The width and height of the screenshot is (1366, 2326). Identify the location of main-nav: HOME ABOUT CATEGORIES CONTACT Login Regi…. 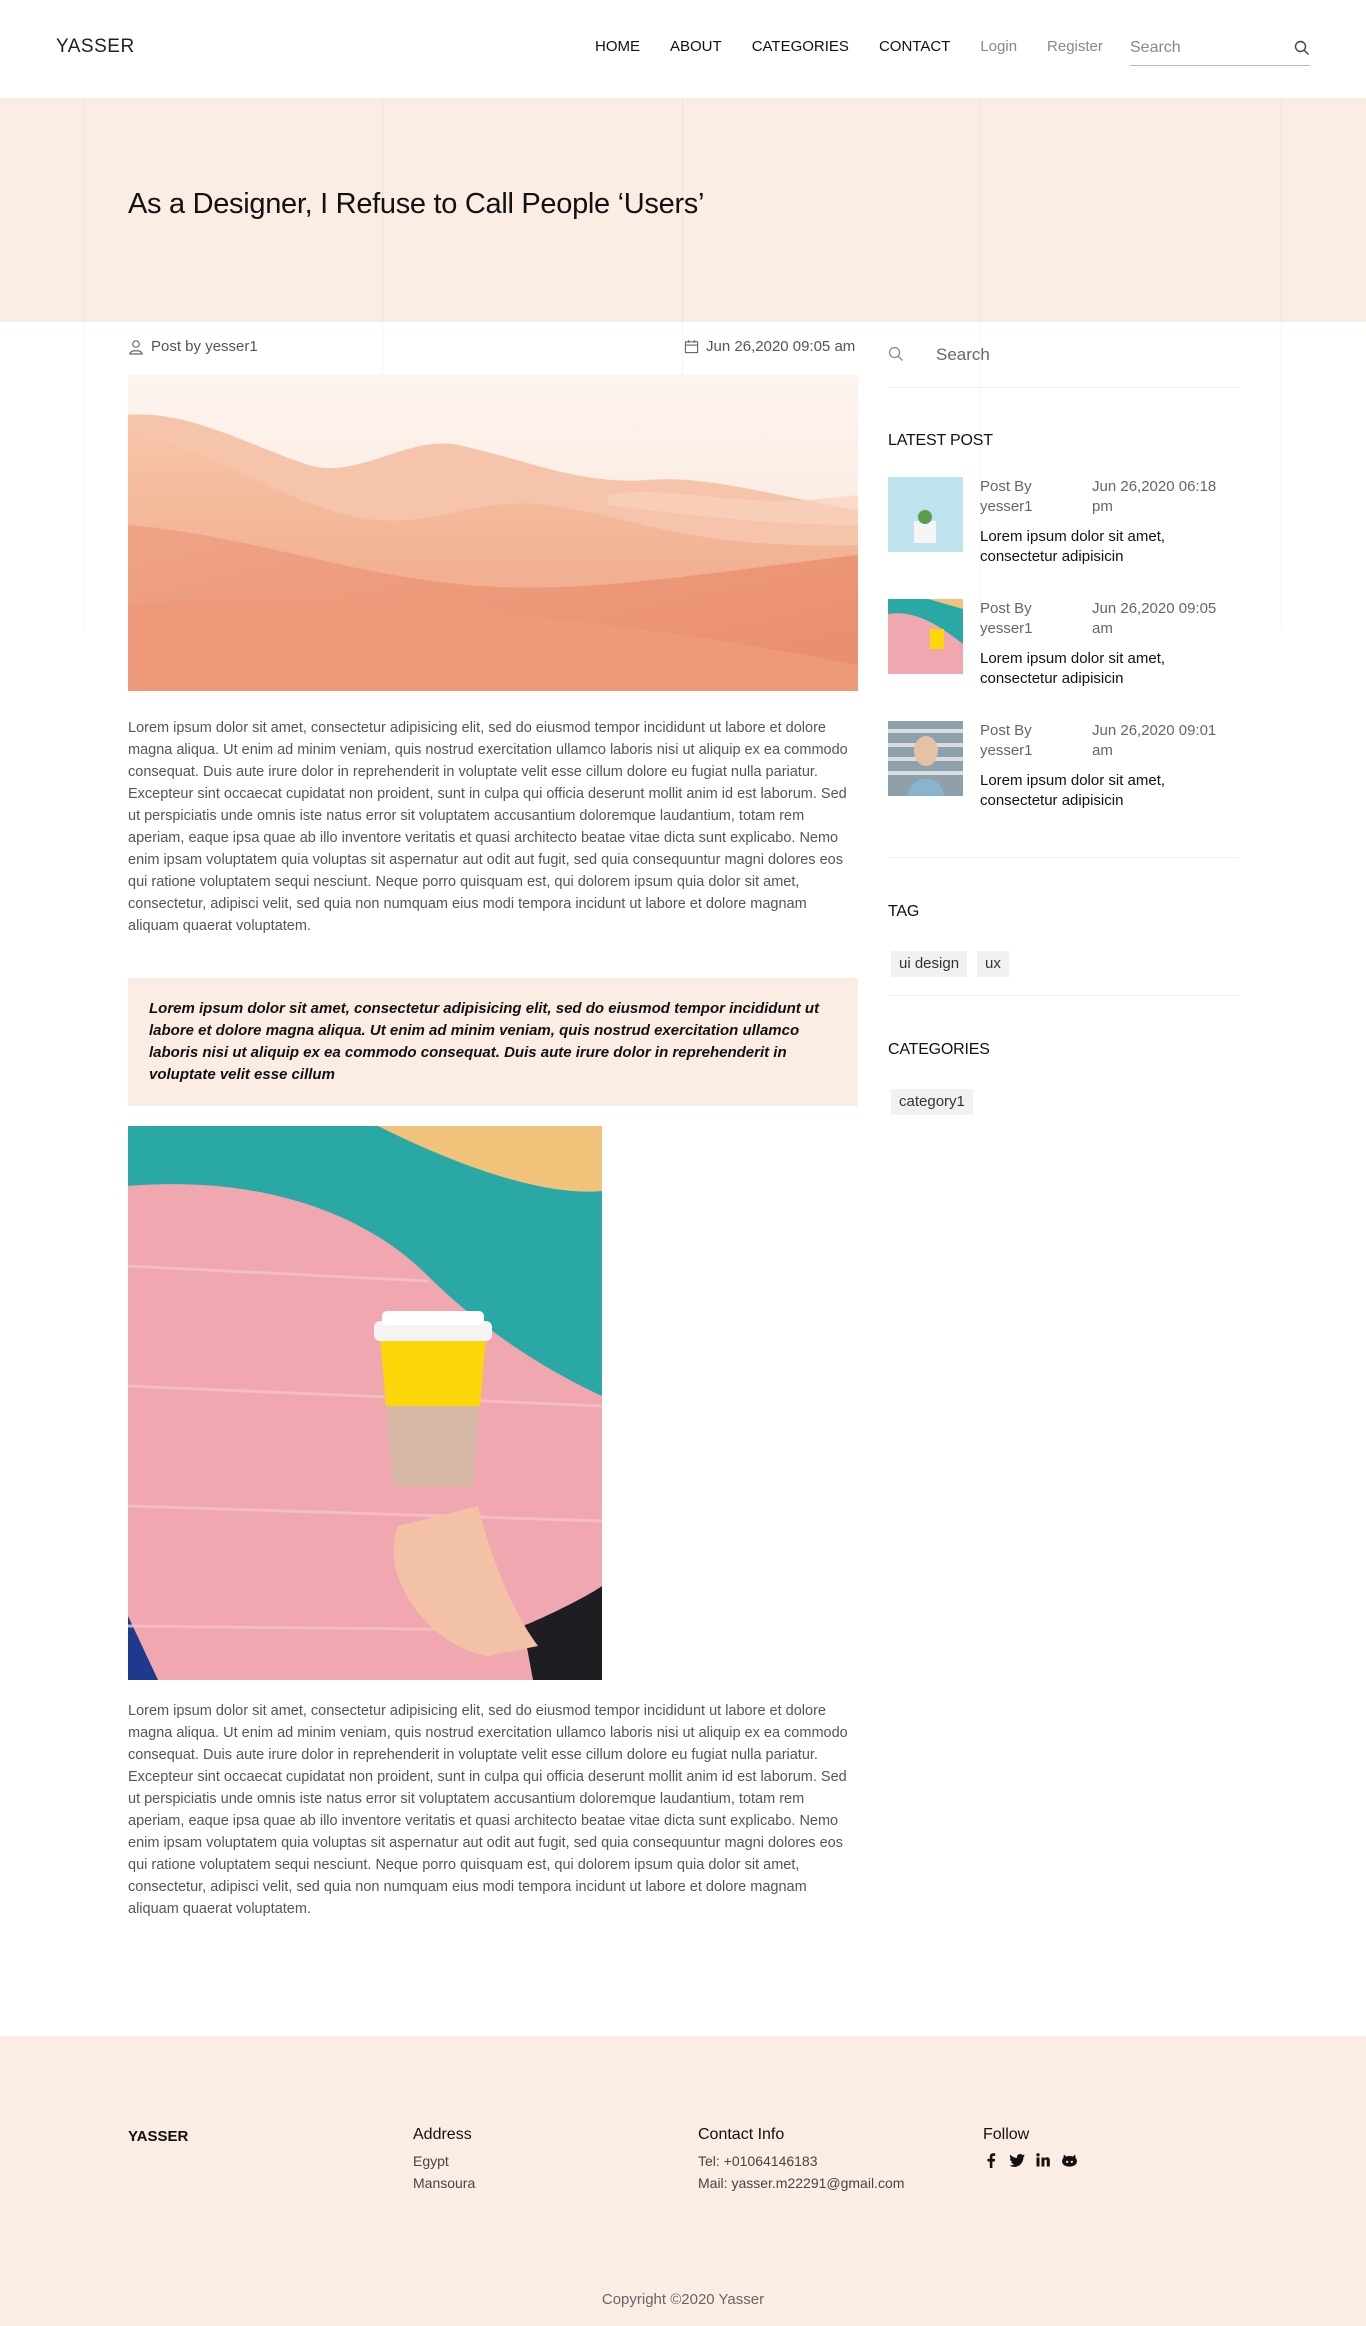
(864, 46).